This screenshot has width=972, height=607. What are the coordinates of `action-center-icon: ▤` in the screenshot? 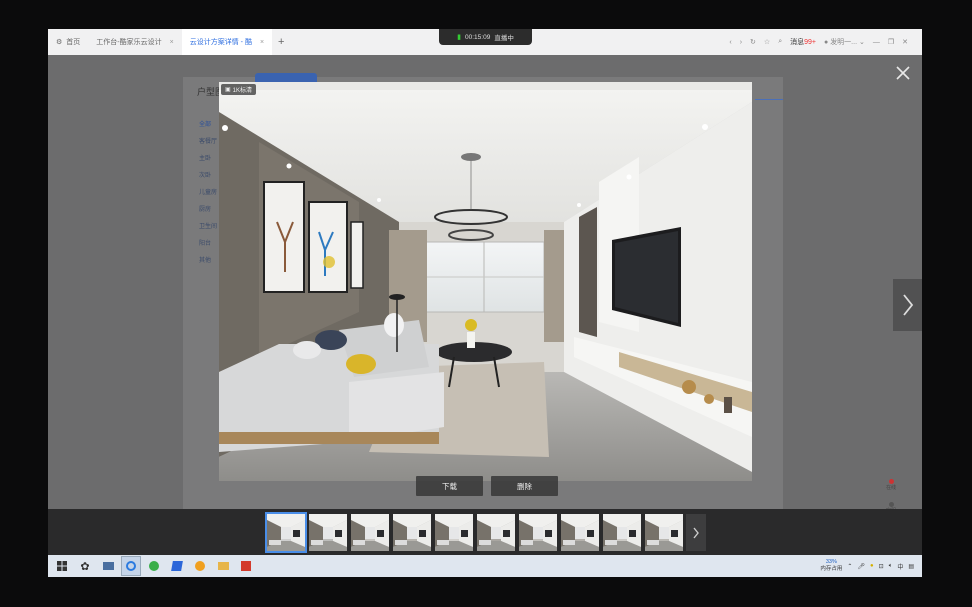 It's located at (911, 566).